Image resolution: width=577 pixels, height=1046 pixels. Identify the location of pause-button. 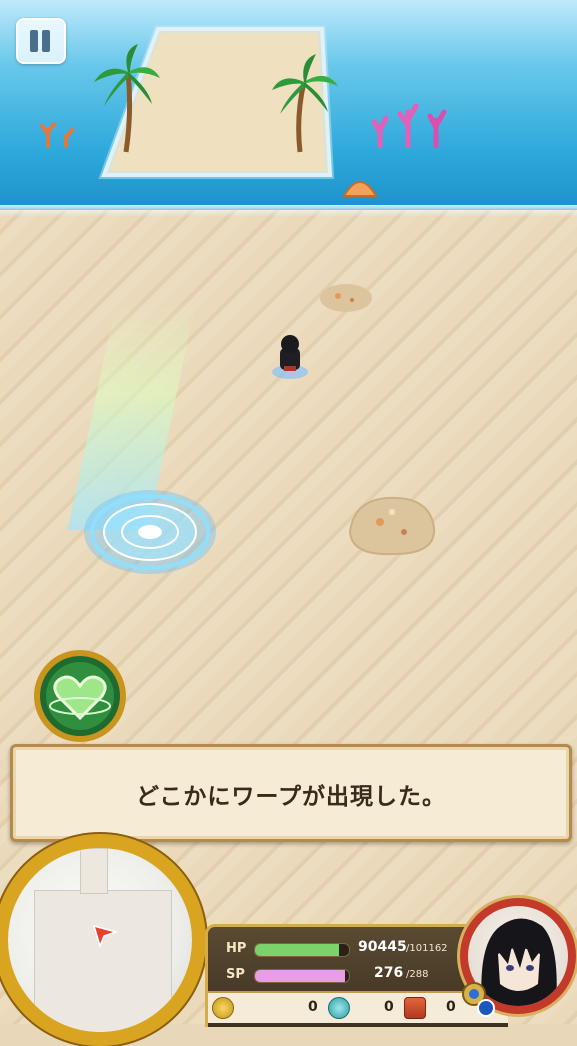
(41, 41).